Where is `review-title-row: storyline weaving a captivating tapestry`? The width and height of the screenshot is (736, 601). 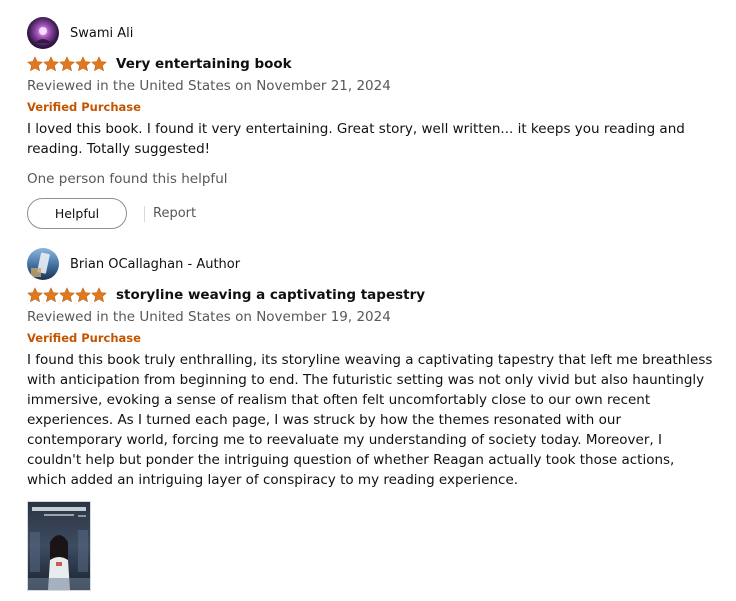 review-title-row: storyline weaving a captivating tapestry is located at coordinates (372, 295).